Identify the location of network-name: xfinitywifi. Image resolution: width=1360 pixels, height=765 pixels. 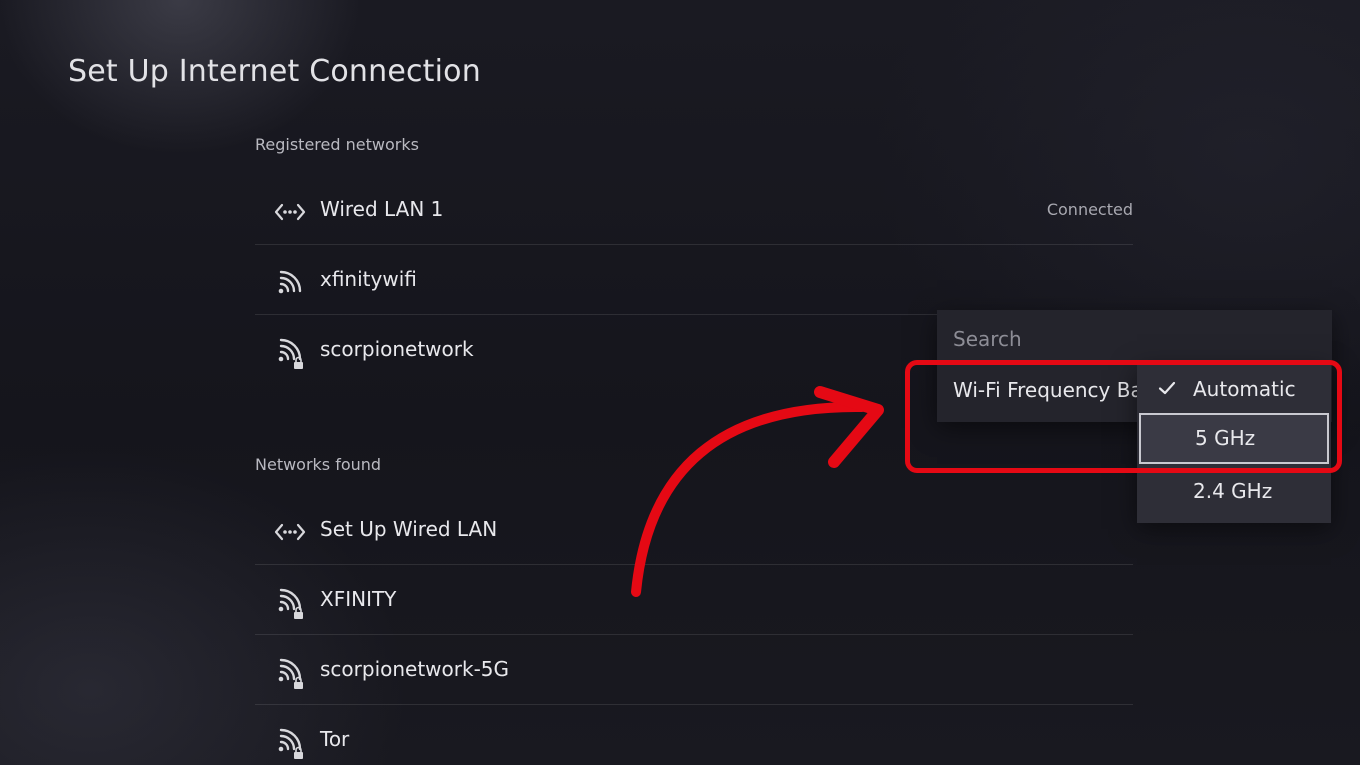
(368, 279).